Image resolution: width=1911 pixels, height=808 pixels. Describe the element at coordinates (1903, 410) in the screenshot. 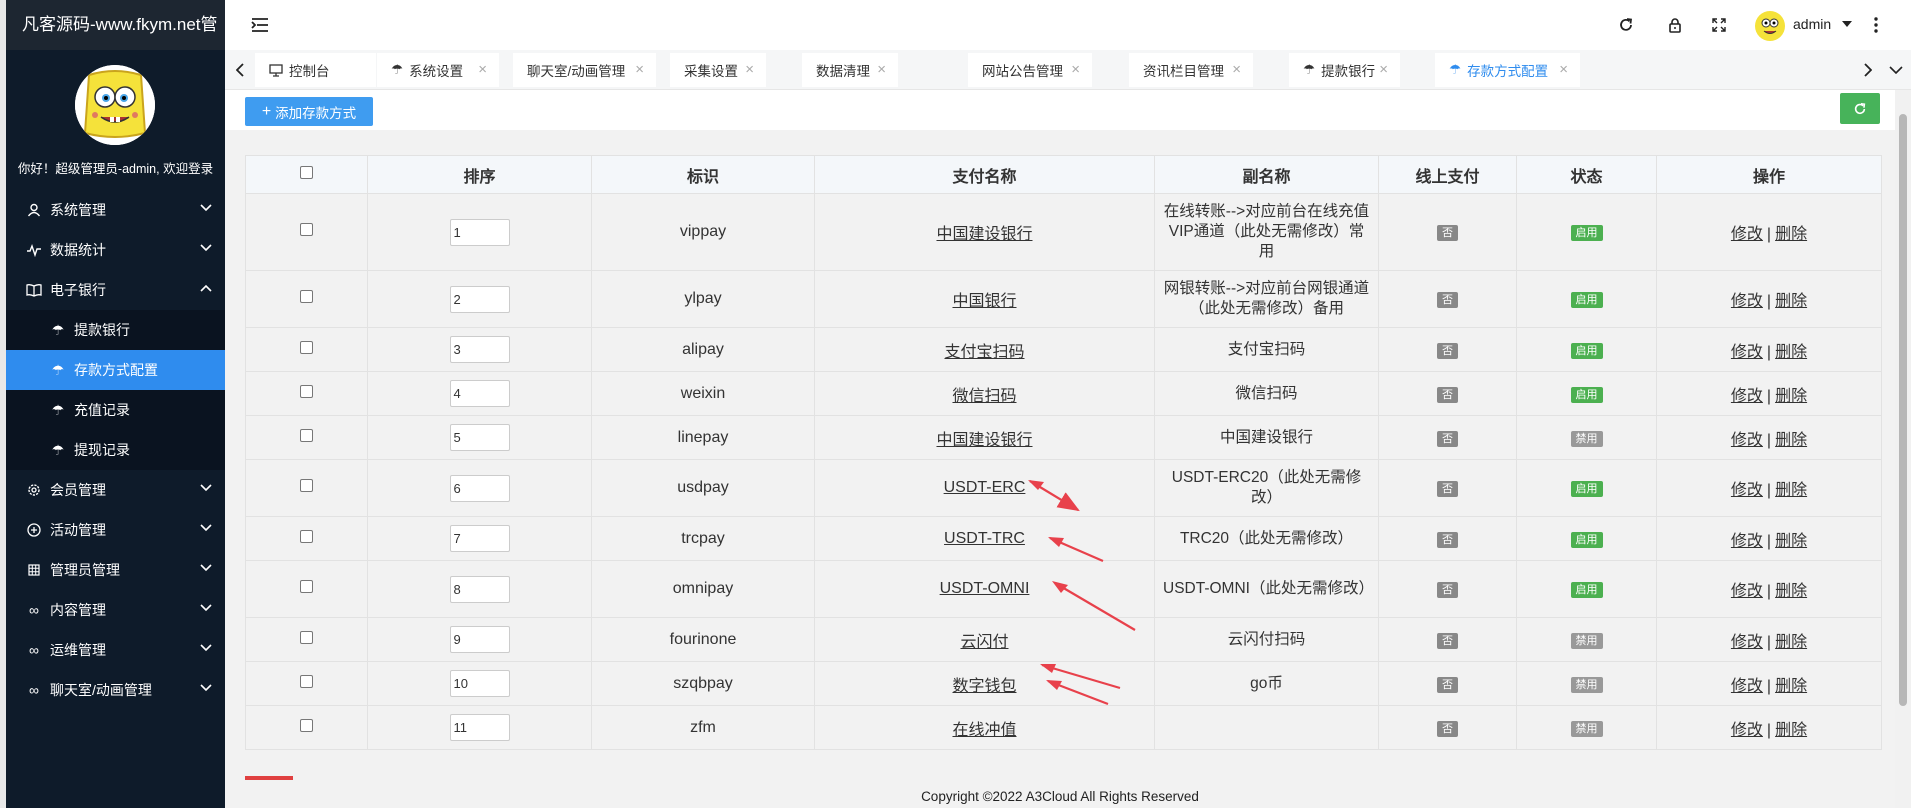

I see `scrollbar-thumb` at that location.